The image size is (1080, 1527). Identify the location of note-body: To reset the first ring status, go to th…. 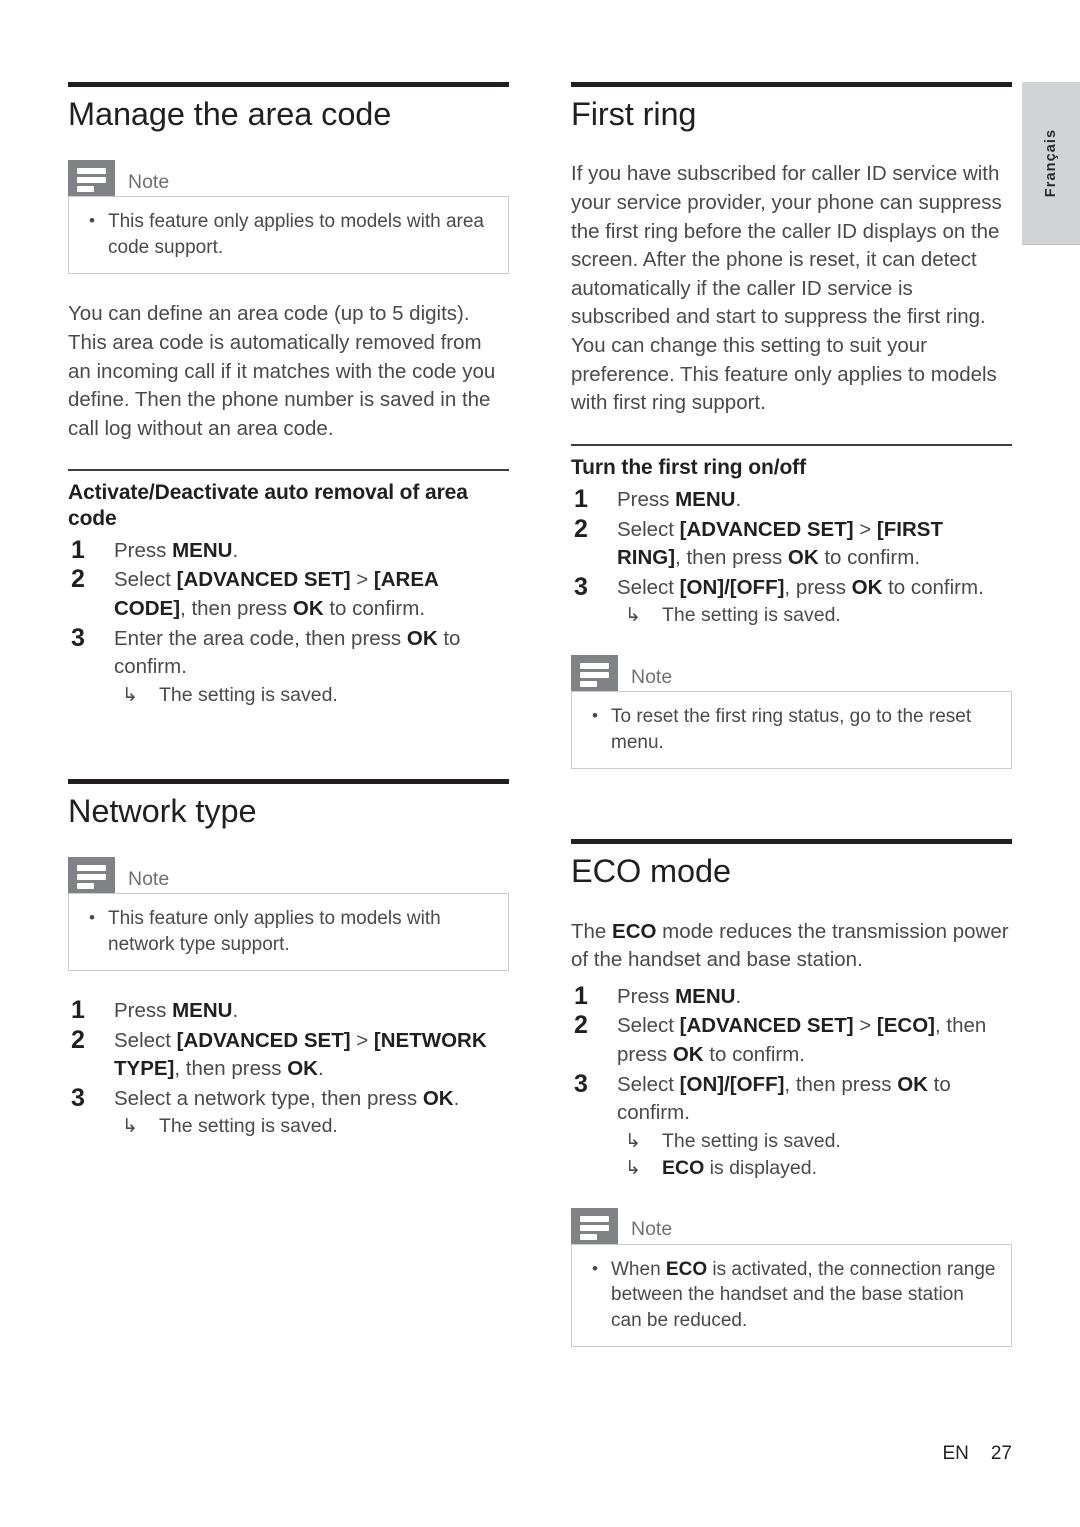
(791, 730).